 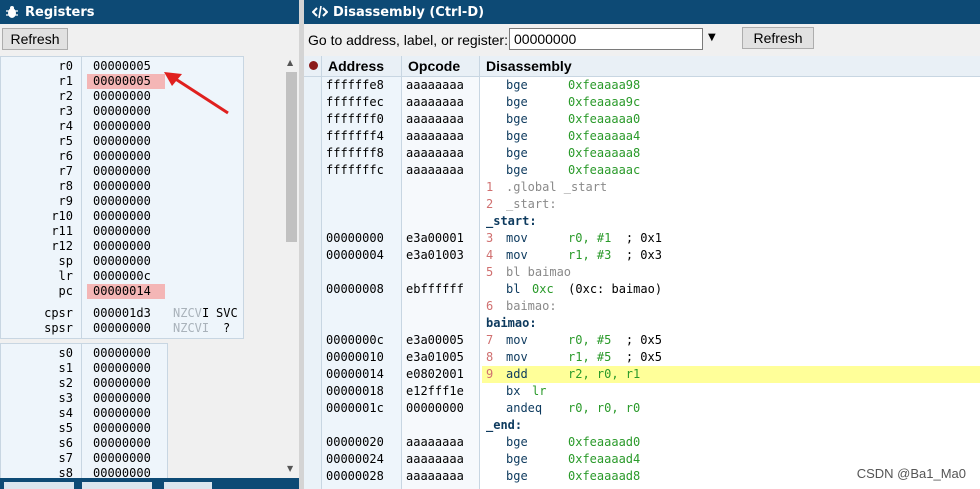 What do you see at coordinates (490, 238) in the screenshot?
I see `line-number: 3` at bounding box center [490, 238].